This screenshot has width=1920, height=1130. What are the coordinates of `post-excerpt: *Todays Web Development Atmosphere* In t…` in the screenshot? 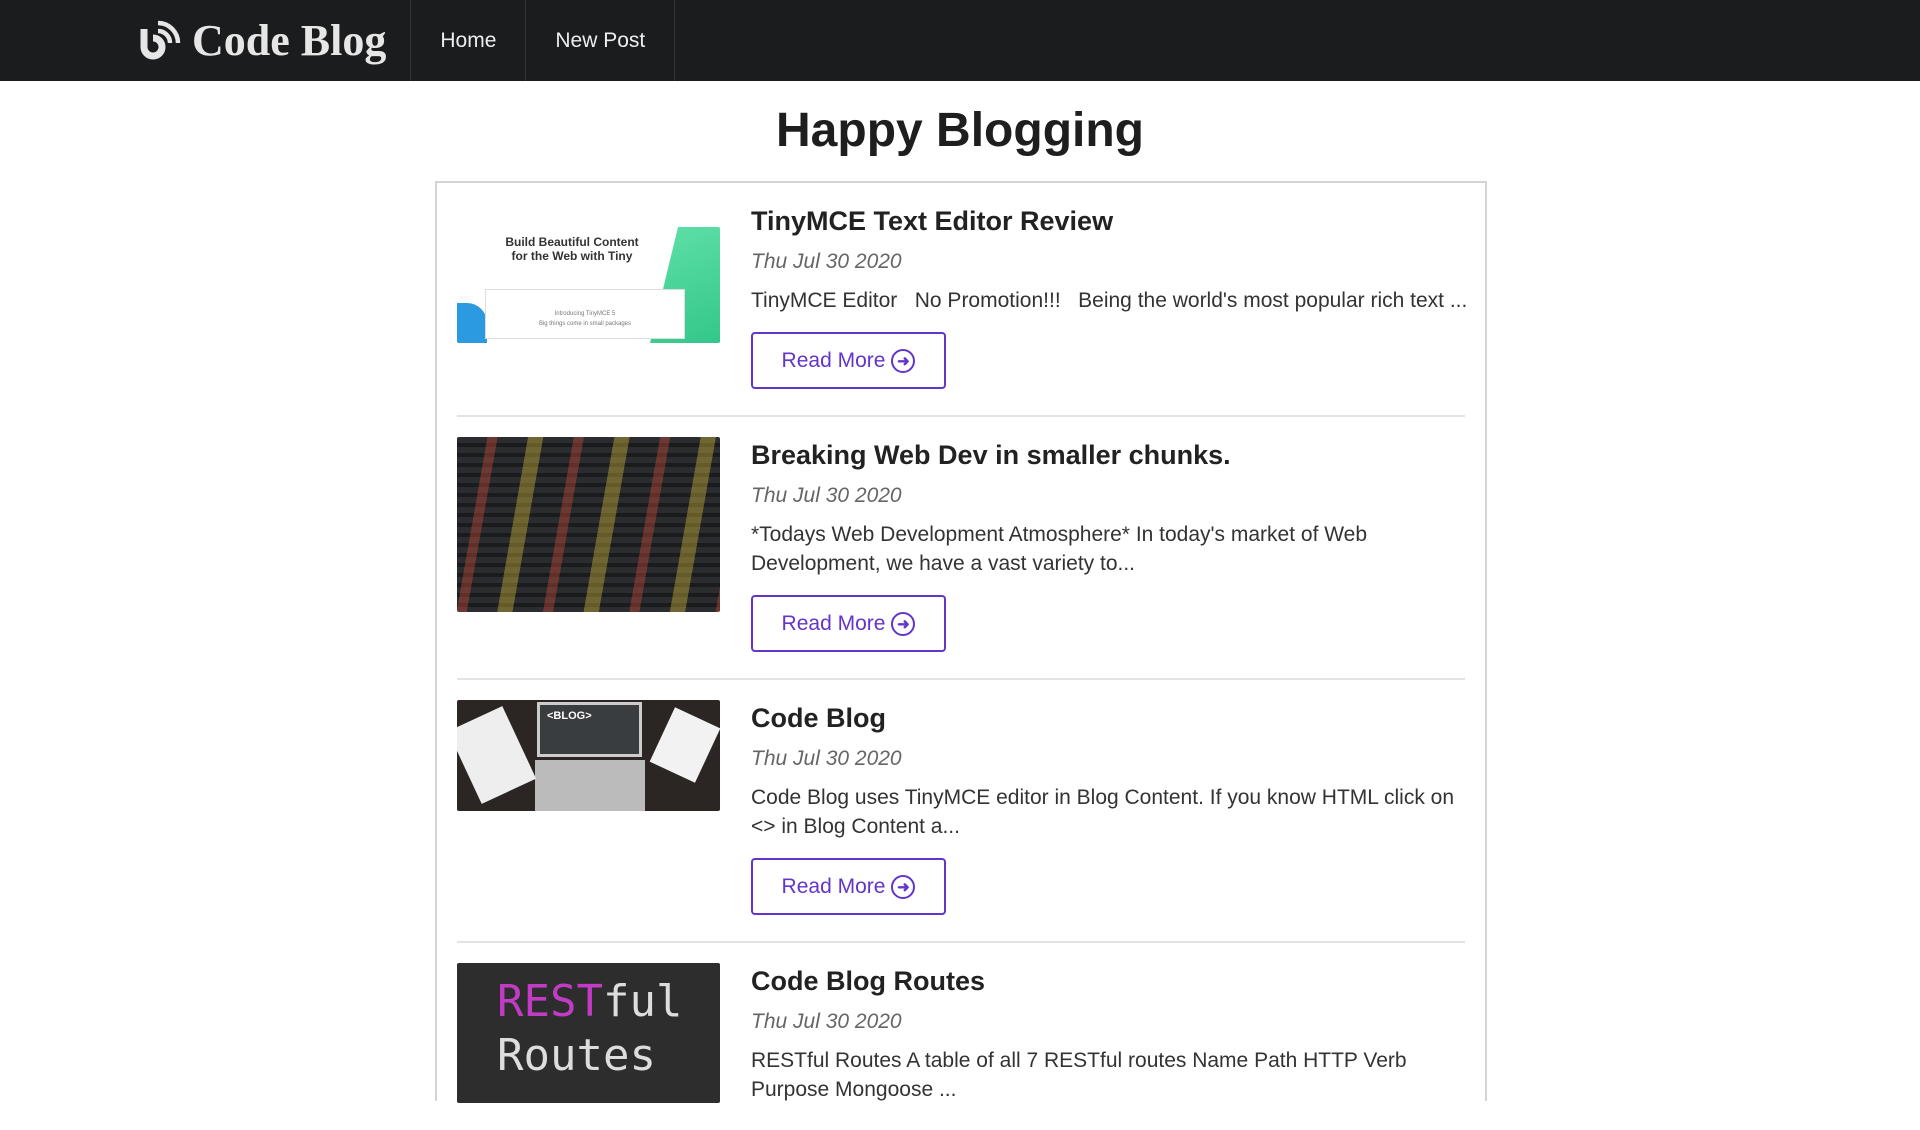 It's located at (1059, 549).